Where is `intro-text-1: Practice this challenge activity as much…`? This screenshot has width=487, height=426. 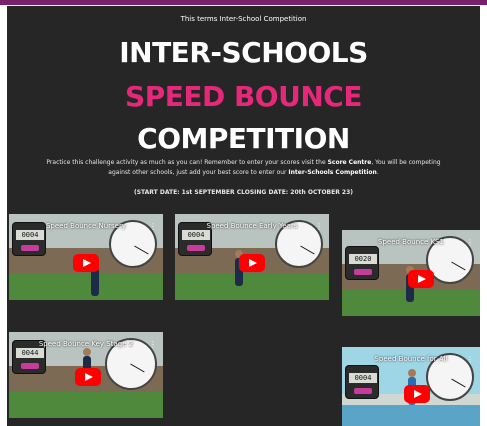 intro-text-1: Practice this challenge activity as much… is located at coordinates (187, 162).